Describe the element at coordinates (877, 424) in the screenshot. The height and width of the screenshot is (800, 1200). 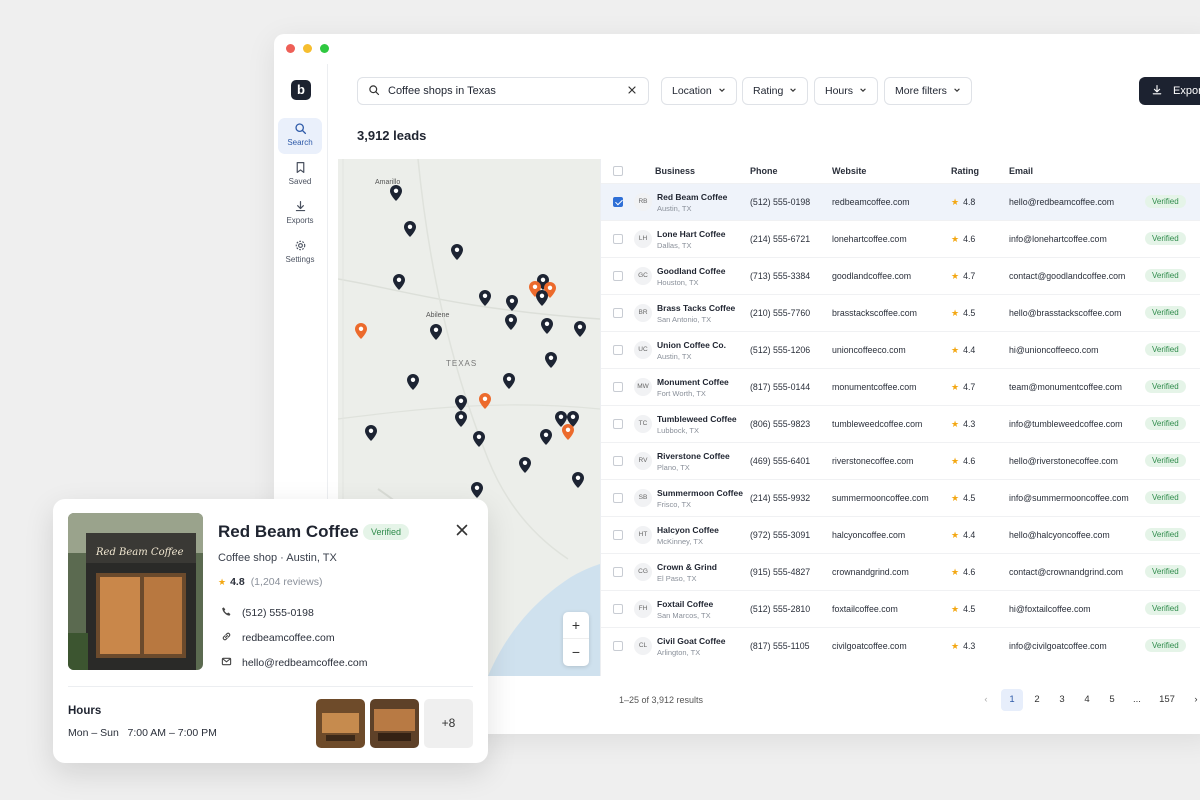
I see `website-cell: tumbleweedcoffee.com` at that location.